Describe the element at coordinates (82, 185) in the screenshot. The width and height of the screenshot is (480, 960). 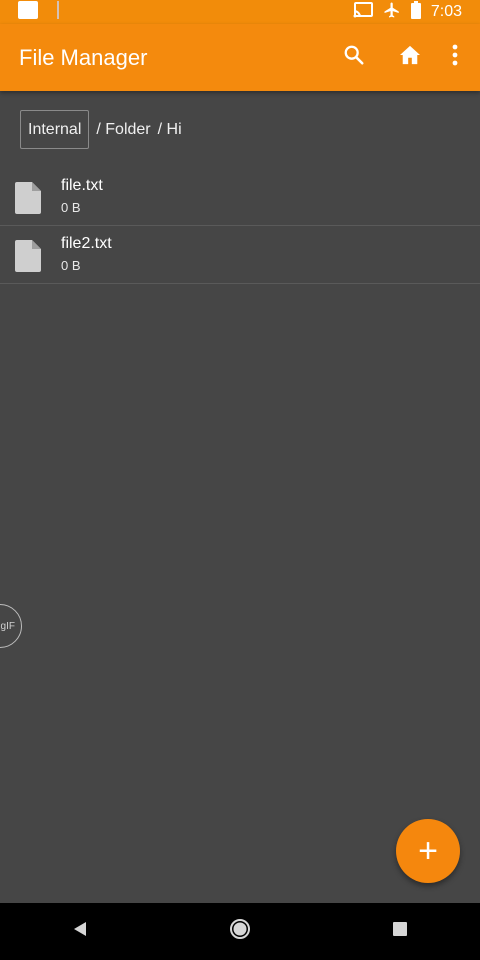
I see `file-name: file.txt` at that location.